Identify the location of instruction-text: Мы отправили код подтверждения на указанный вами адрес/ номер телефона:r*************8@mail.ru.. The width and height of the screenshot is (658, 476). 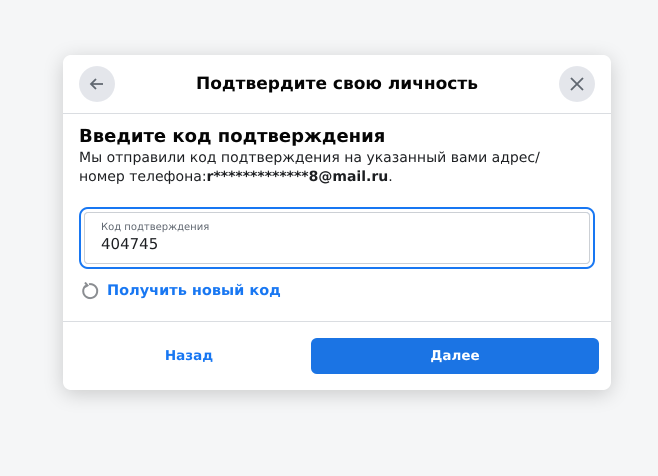
(310, 168).